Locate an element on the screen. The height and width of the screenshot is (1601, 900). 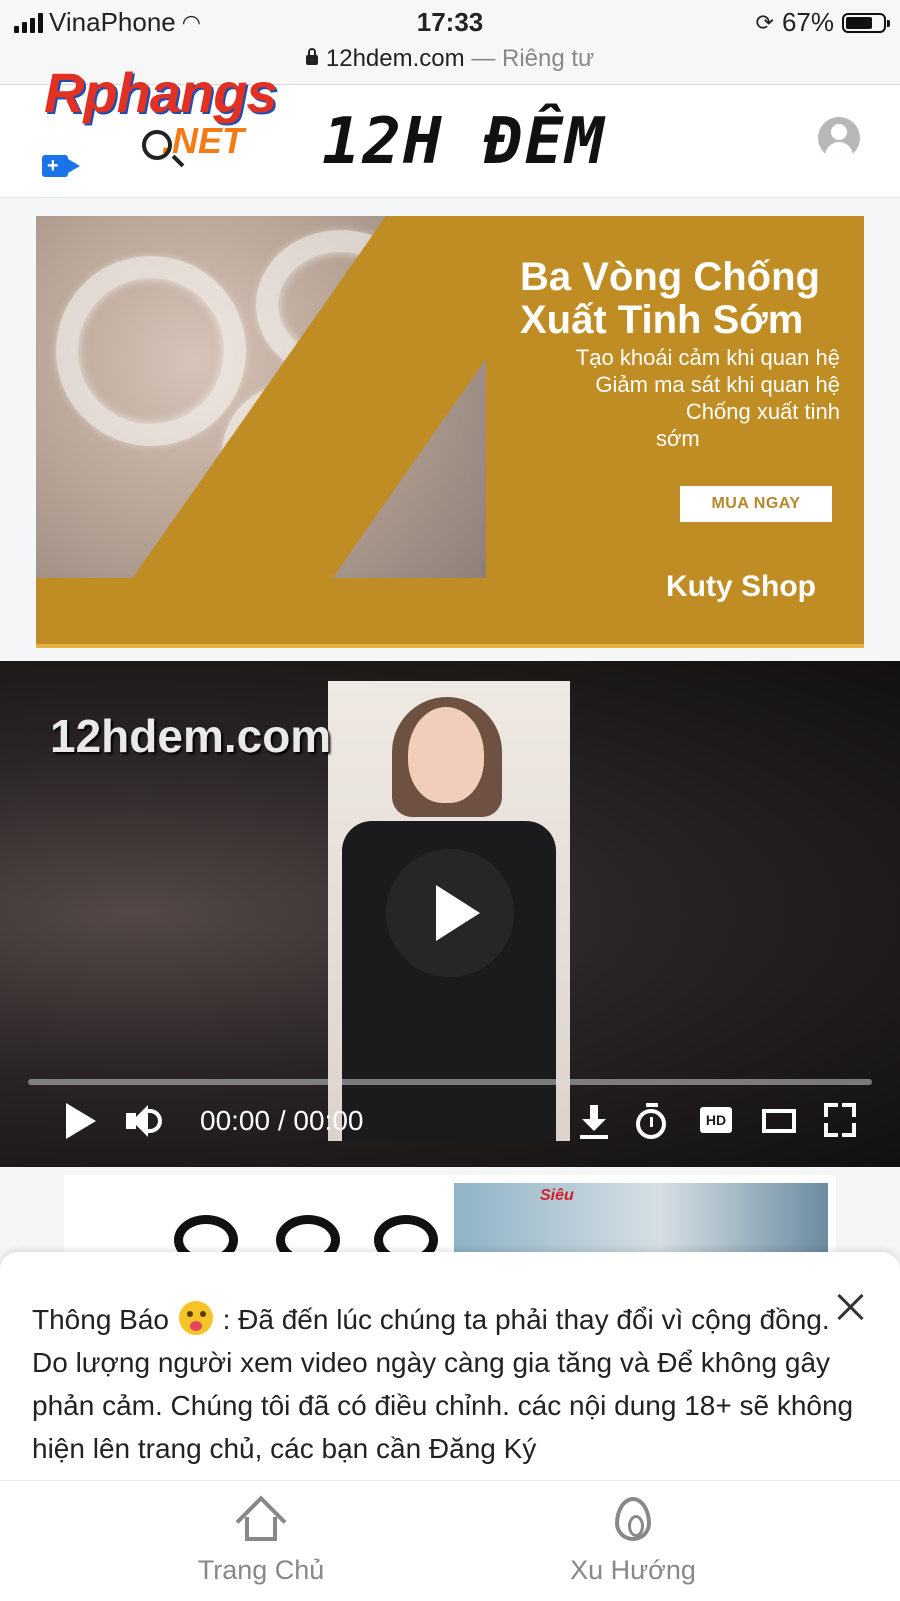
bottom-navigation: Trang Chủ Xu Hướng is located at coordinates (450, 1540).